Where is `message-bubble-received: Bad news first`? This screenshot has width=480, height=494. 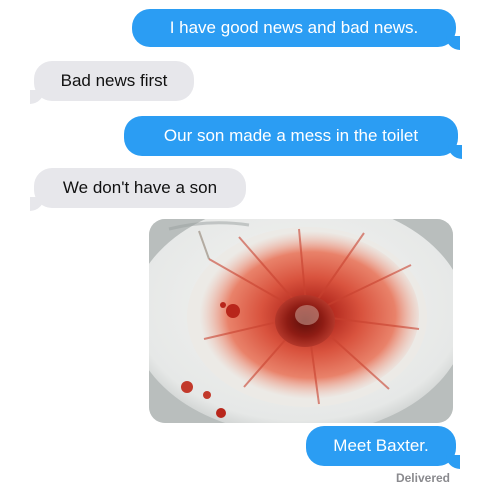 message-bubble-received: Bad news first is located at coordinates (114, 81).